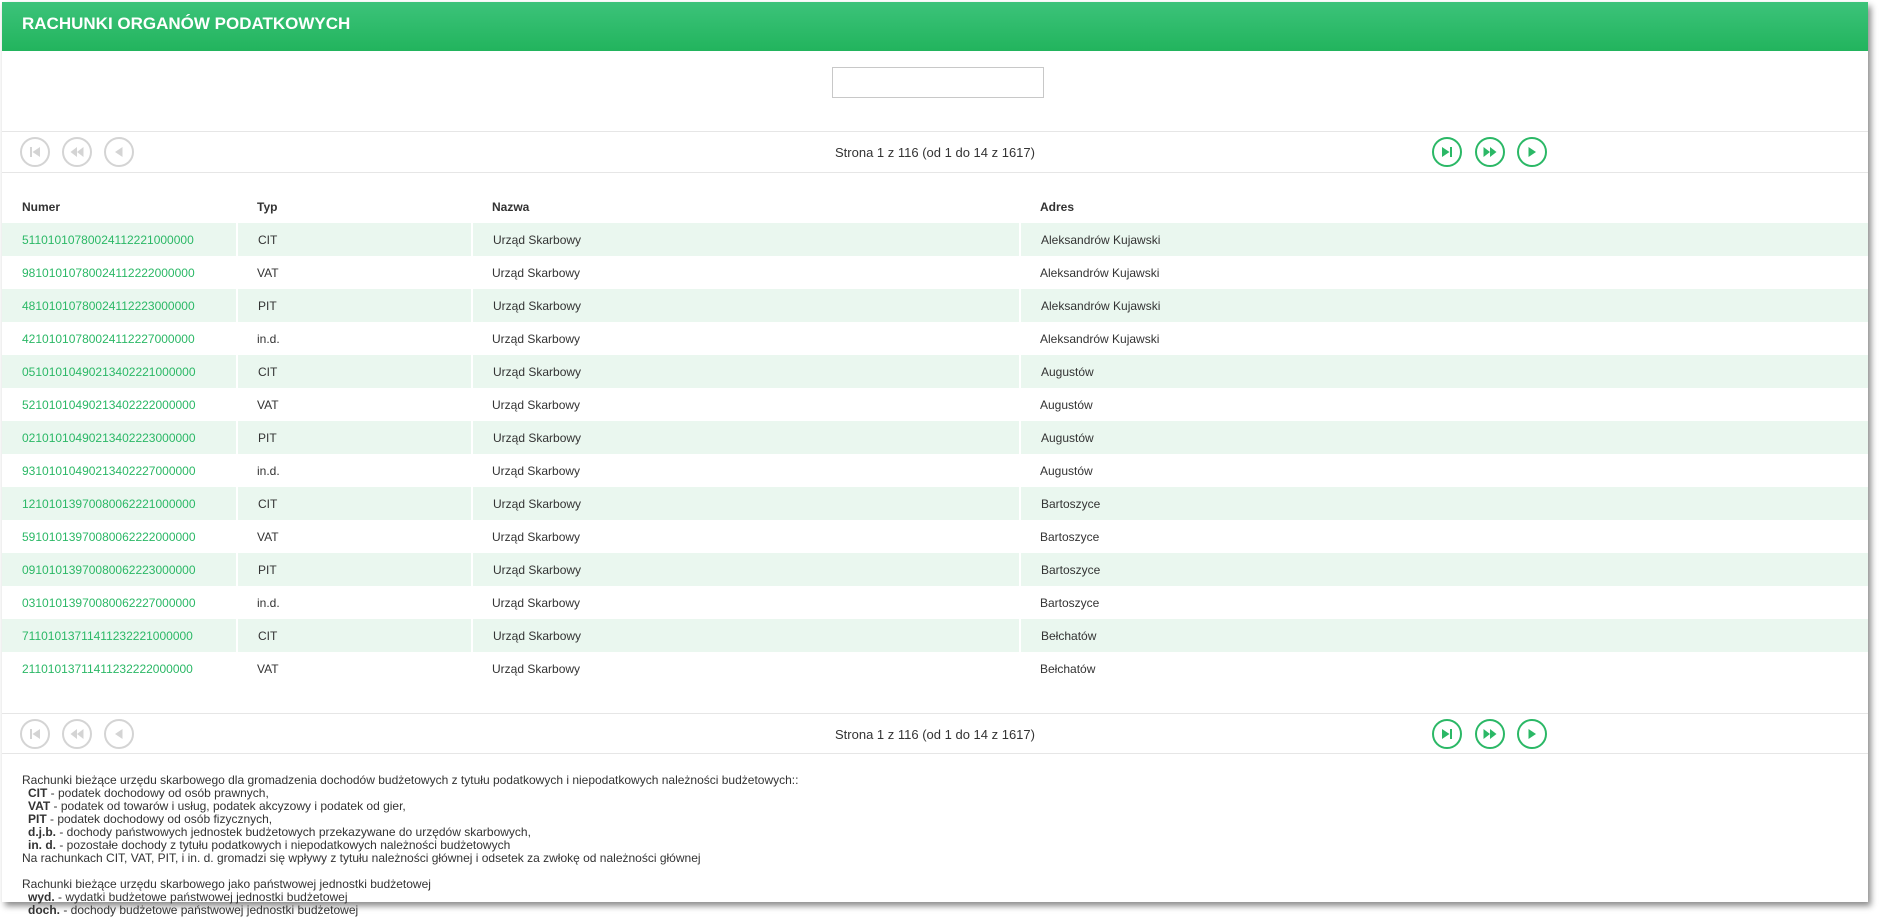 This screenshot has width=1883, height=917. Describe the element at coordinates (108, 306) in the screenshot. I see `account-number-link: 48101010780024112223000000` at that location.